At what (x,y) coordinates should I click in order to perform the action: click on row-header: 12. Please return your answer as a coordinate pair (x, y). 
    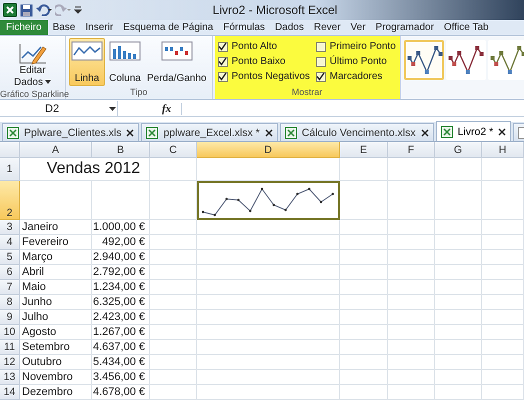
    Looking at the image, I should click on (10, 362).